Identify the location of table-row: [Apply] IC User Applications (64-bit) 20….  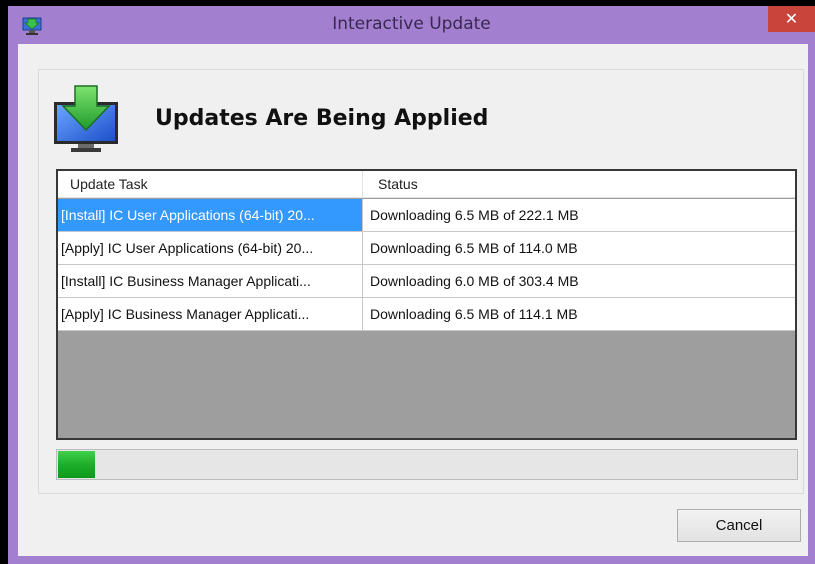
(426, 248).